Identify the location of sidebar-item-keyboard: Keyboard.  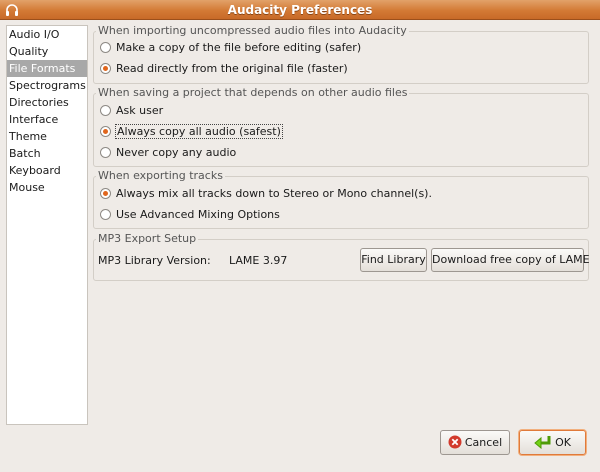
(47, 170).